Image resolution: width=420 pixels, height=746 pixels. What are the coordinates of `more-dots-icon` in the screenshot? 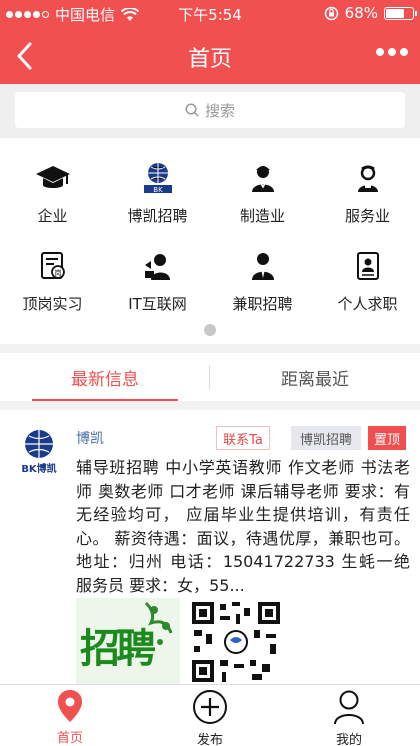 It's located at (392, 52).